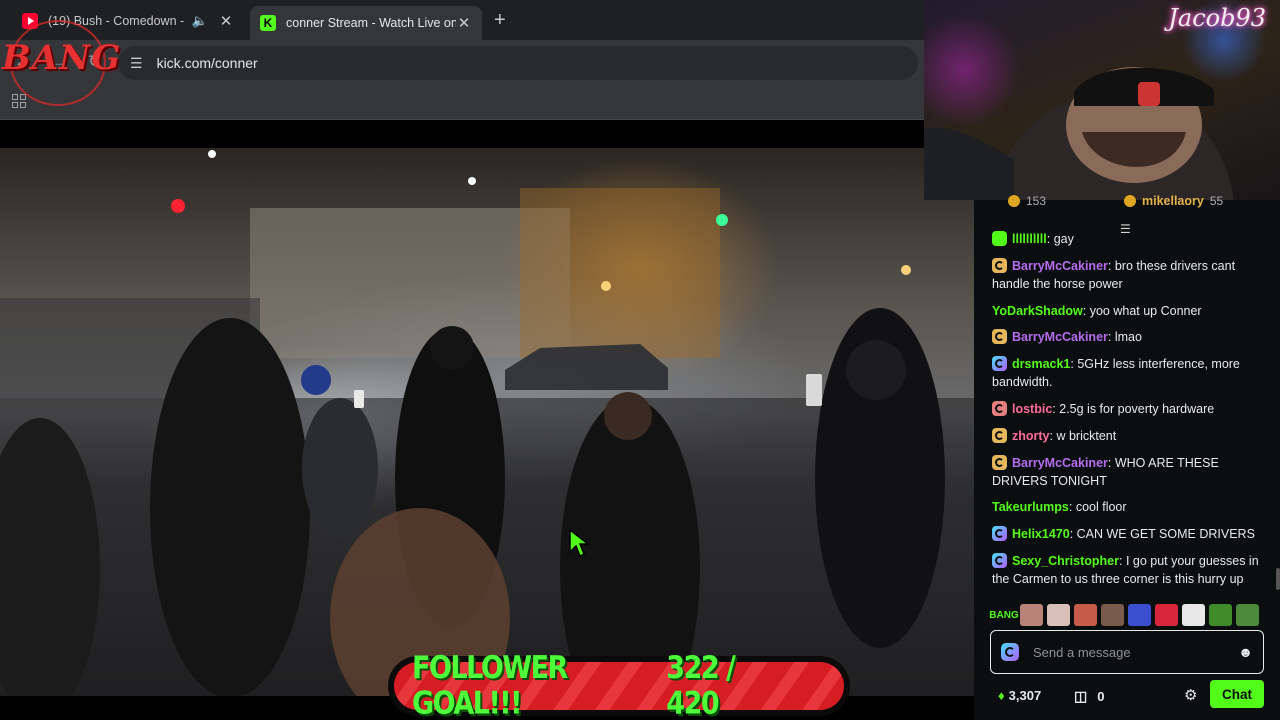  I want to click on pinned-count: 153, so click(1036, 201).